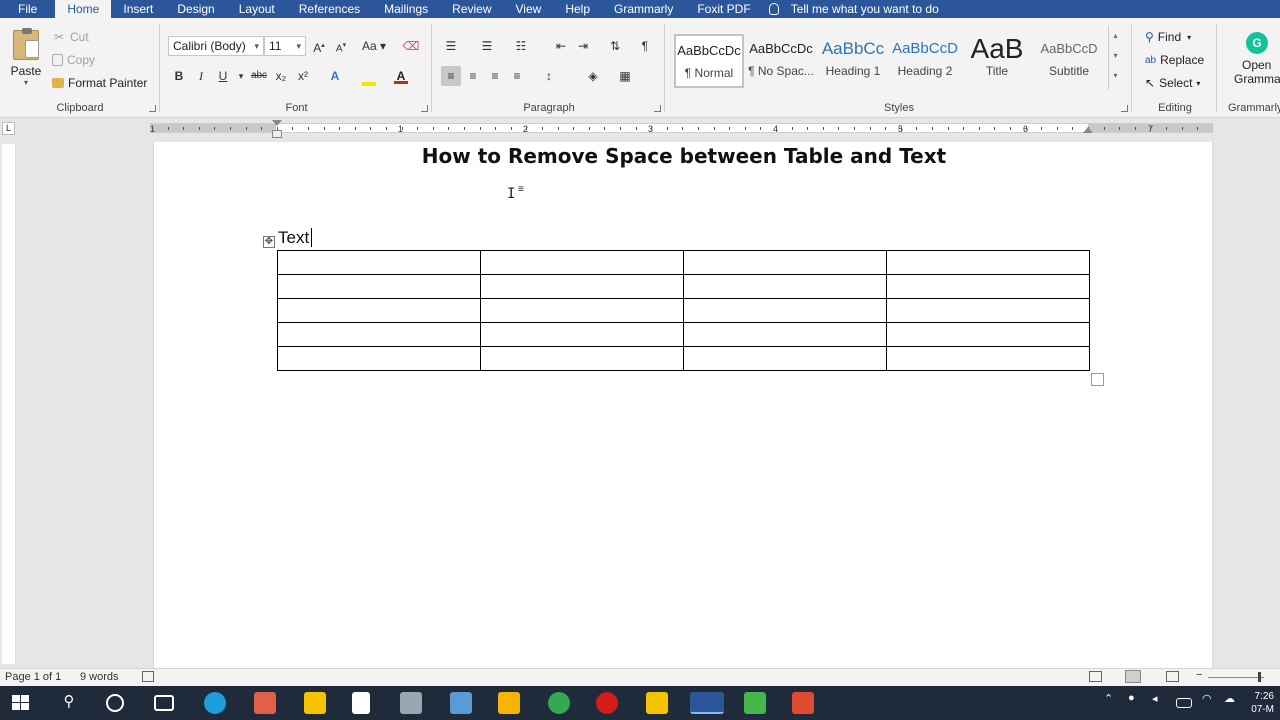 The image size is (1280, 720). I want to click on change-case-button: Aa ▾, so click(374, 46).